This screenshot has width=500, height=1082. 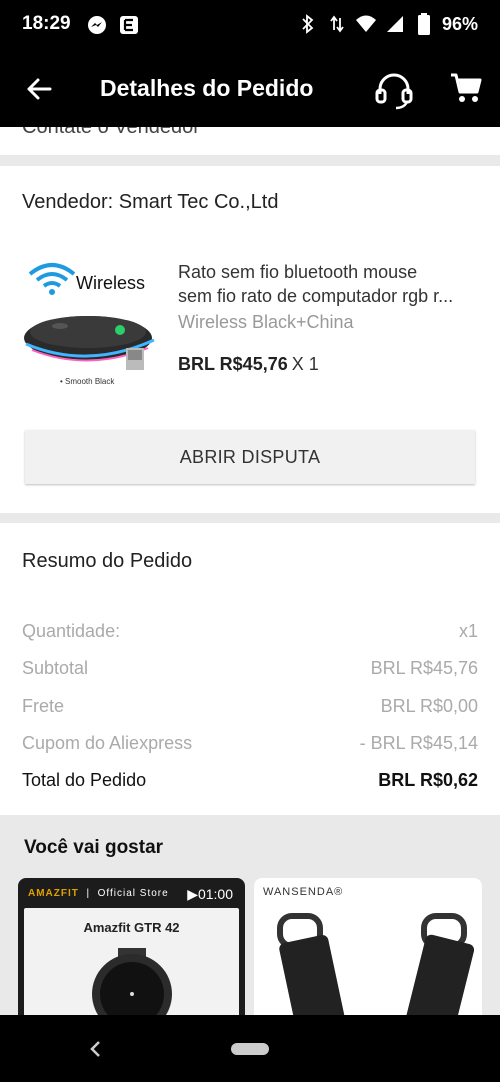 I want to click on video-duration: ▶01:00, so click(x=210, y=894).